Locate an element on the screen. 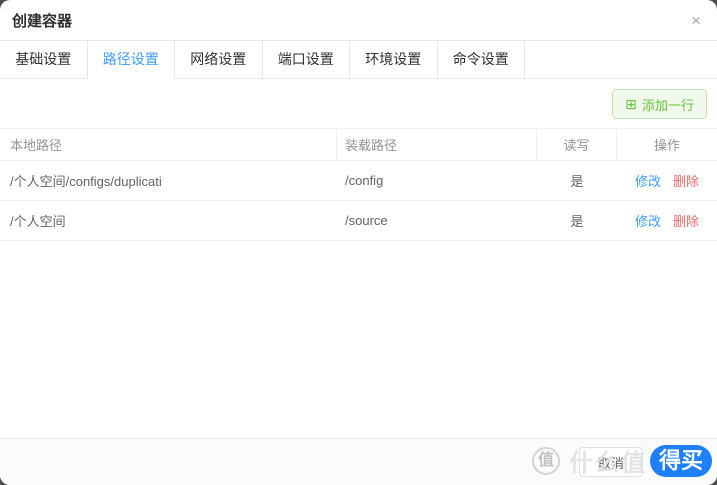 The height and width of the screenshot is (485, 717). path-toolbar: ⊞ 添加一行 is located at coordinates (358, 104).